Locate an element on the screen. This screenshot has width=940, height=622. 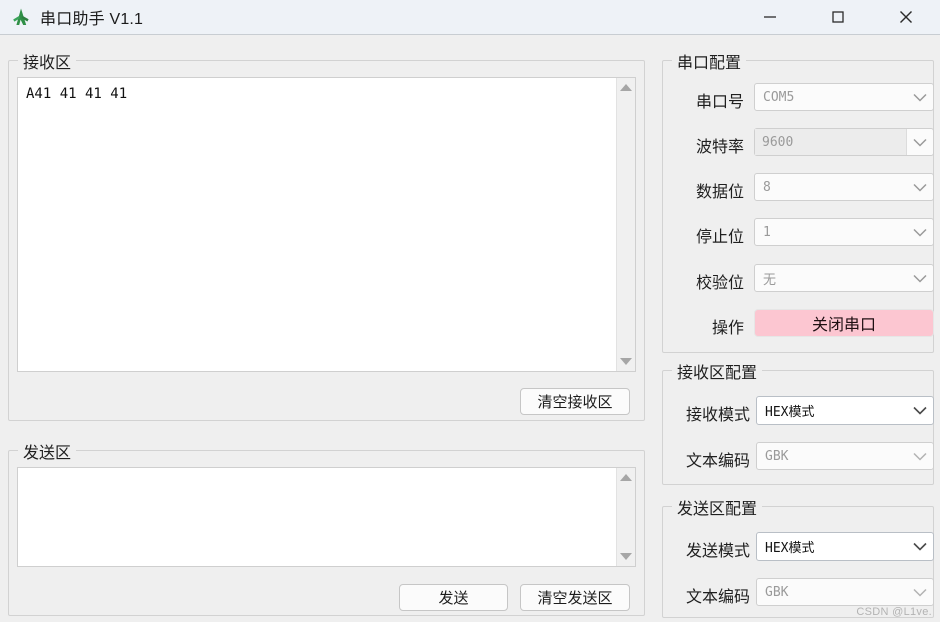
minimize-icon is located at coordinates (770, 17).